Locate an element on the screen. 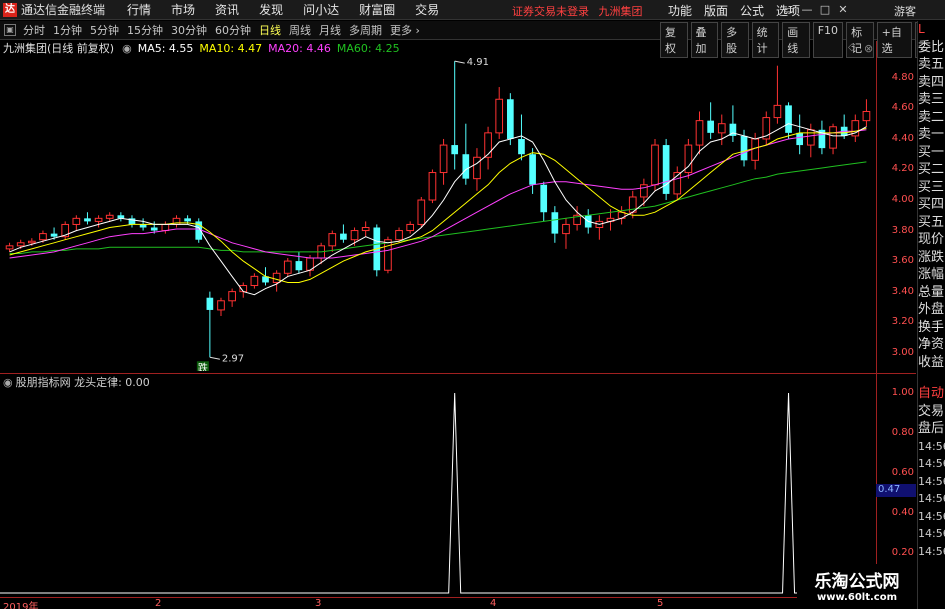 The height and width of the screenshot is (609, 945). menu-item-quotes: 行情 is located at coordinates (139, 9).